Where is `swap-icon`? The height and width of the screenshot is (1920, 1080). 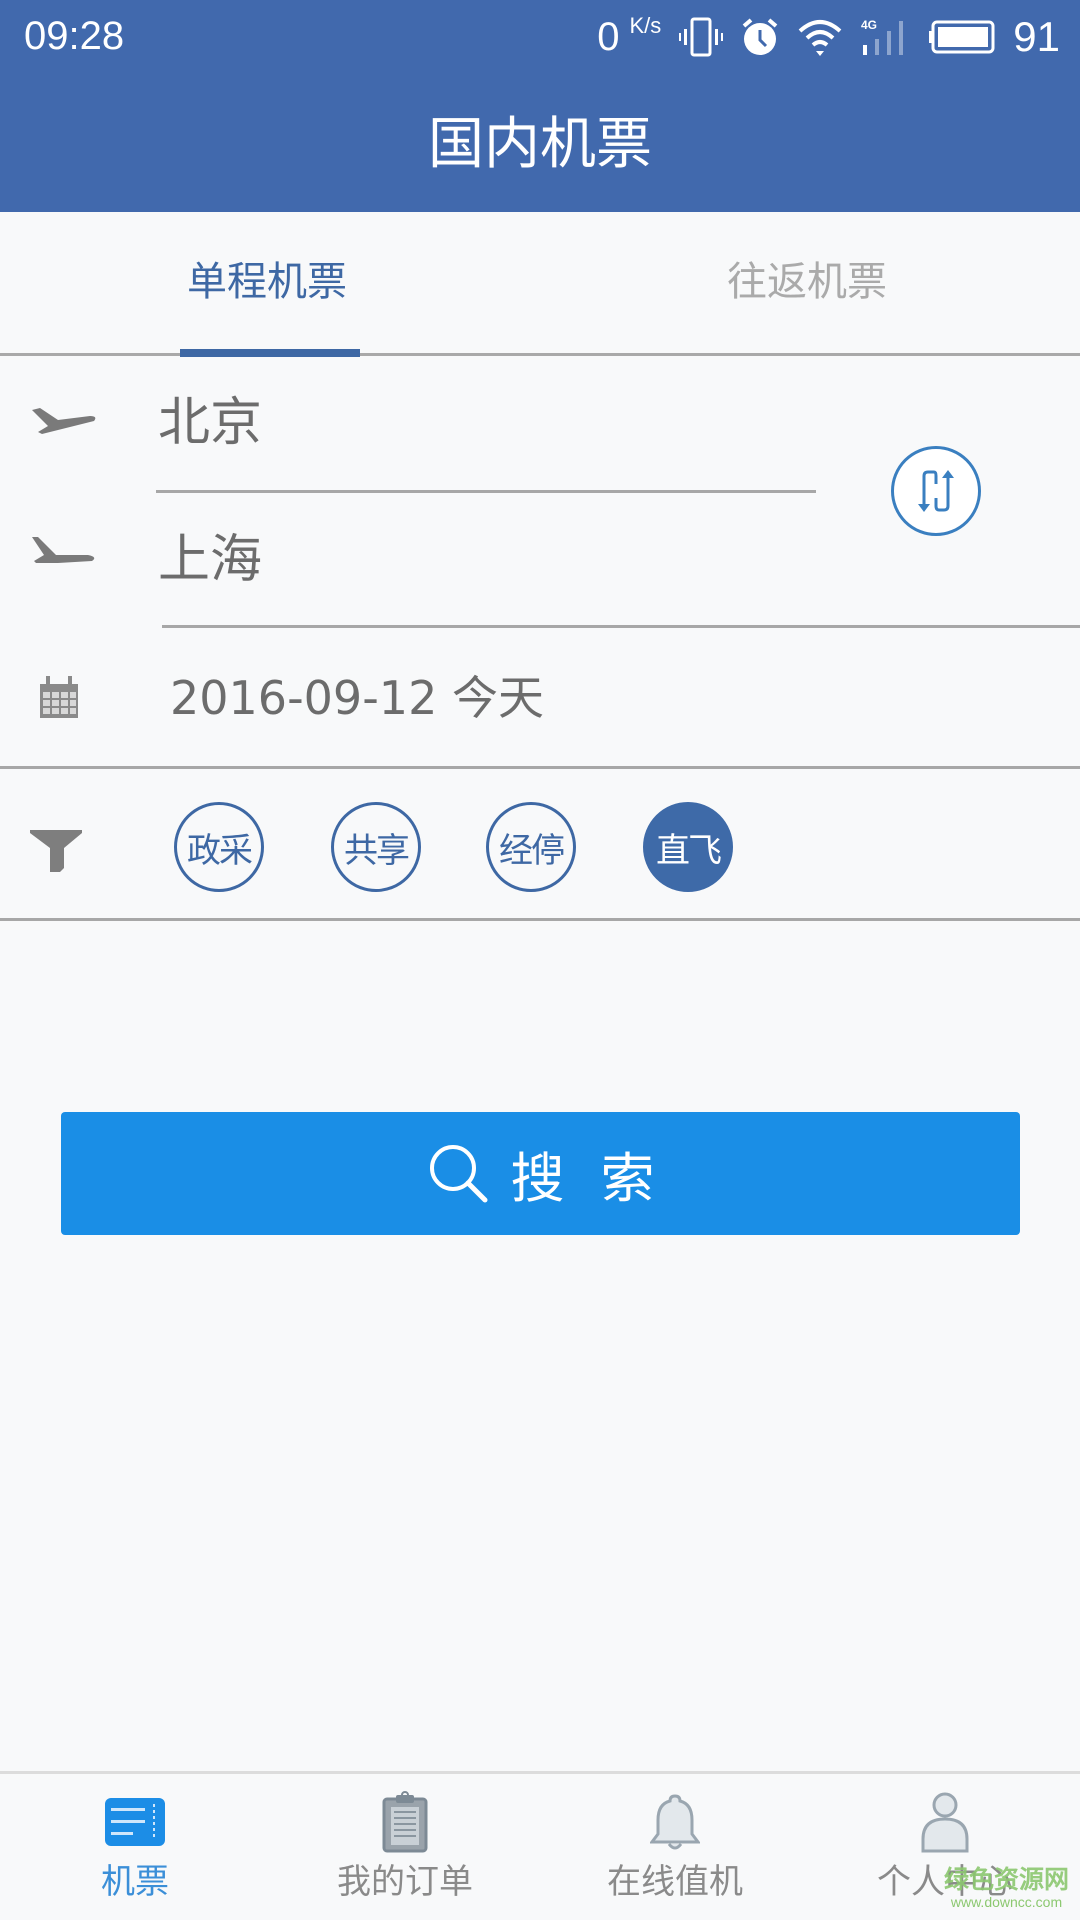
swap-icon is located at coordinates (936, 491).